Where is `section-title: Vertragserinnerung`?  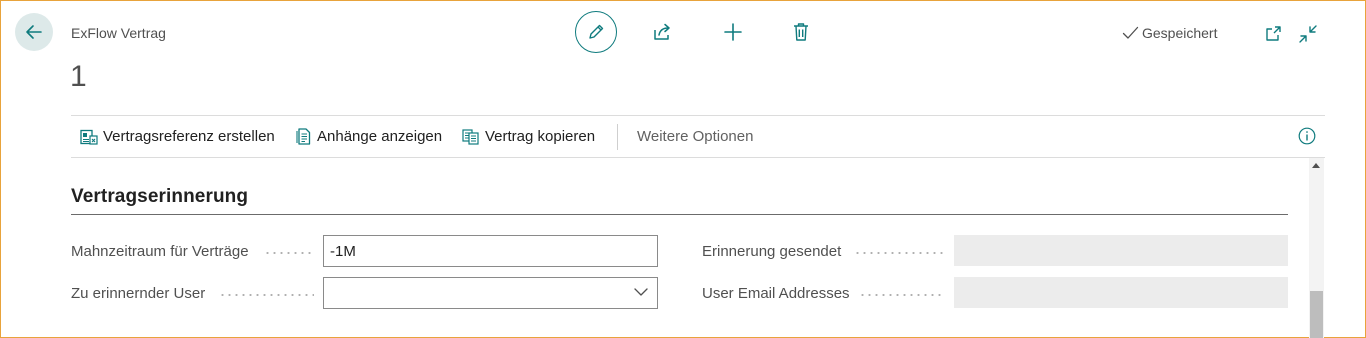
section-title: Vertragserinnerung is located at coordinates (159, 197).